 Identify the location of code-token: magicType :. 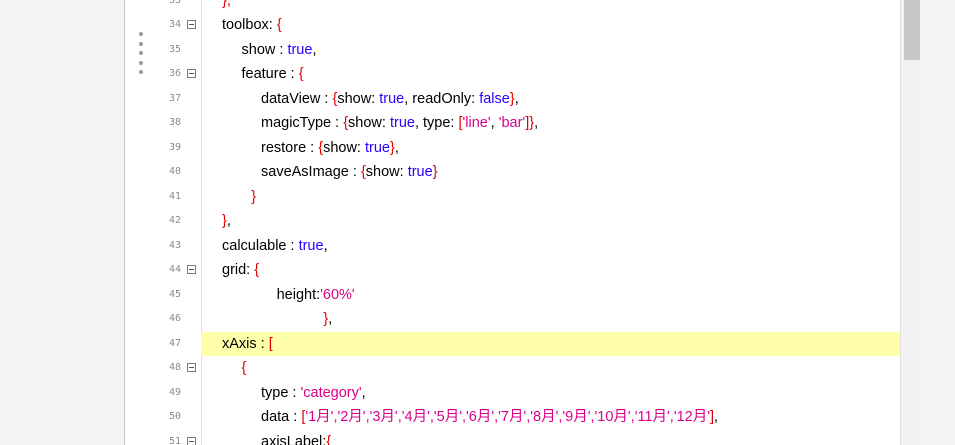
(302, 123).